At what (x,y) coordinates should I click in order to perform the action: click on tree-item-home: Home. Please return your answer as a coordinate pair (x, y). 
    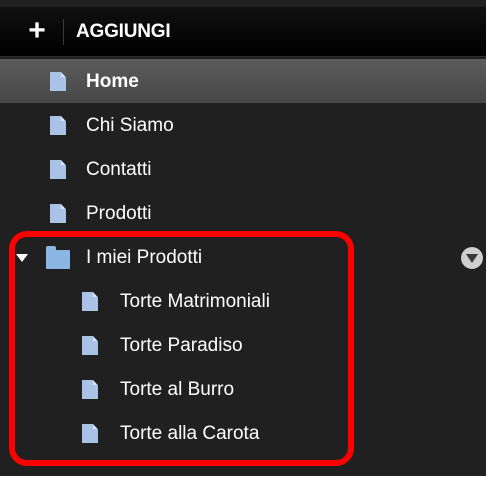
    Looking at the image, I should click on (243, 81).